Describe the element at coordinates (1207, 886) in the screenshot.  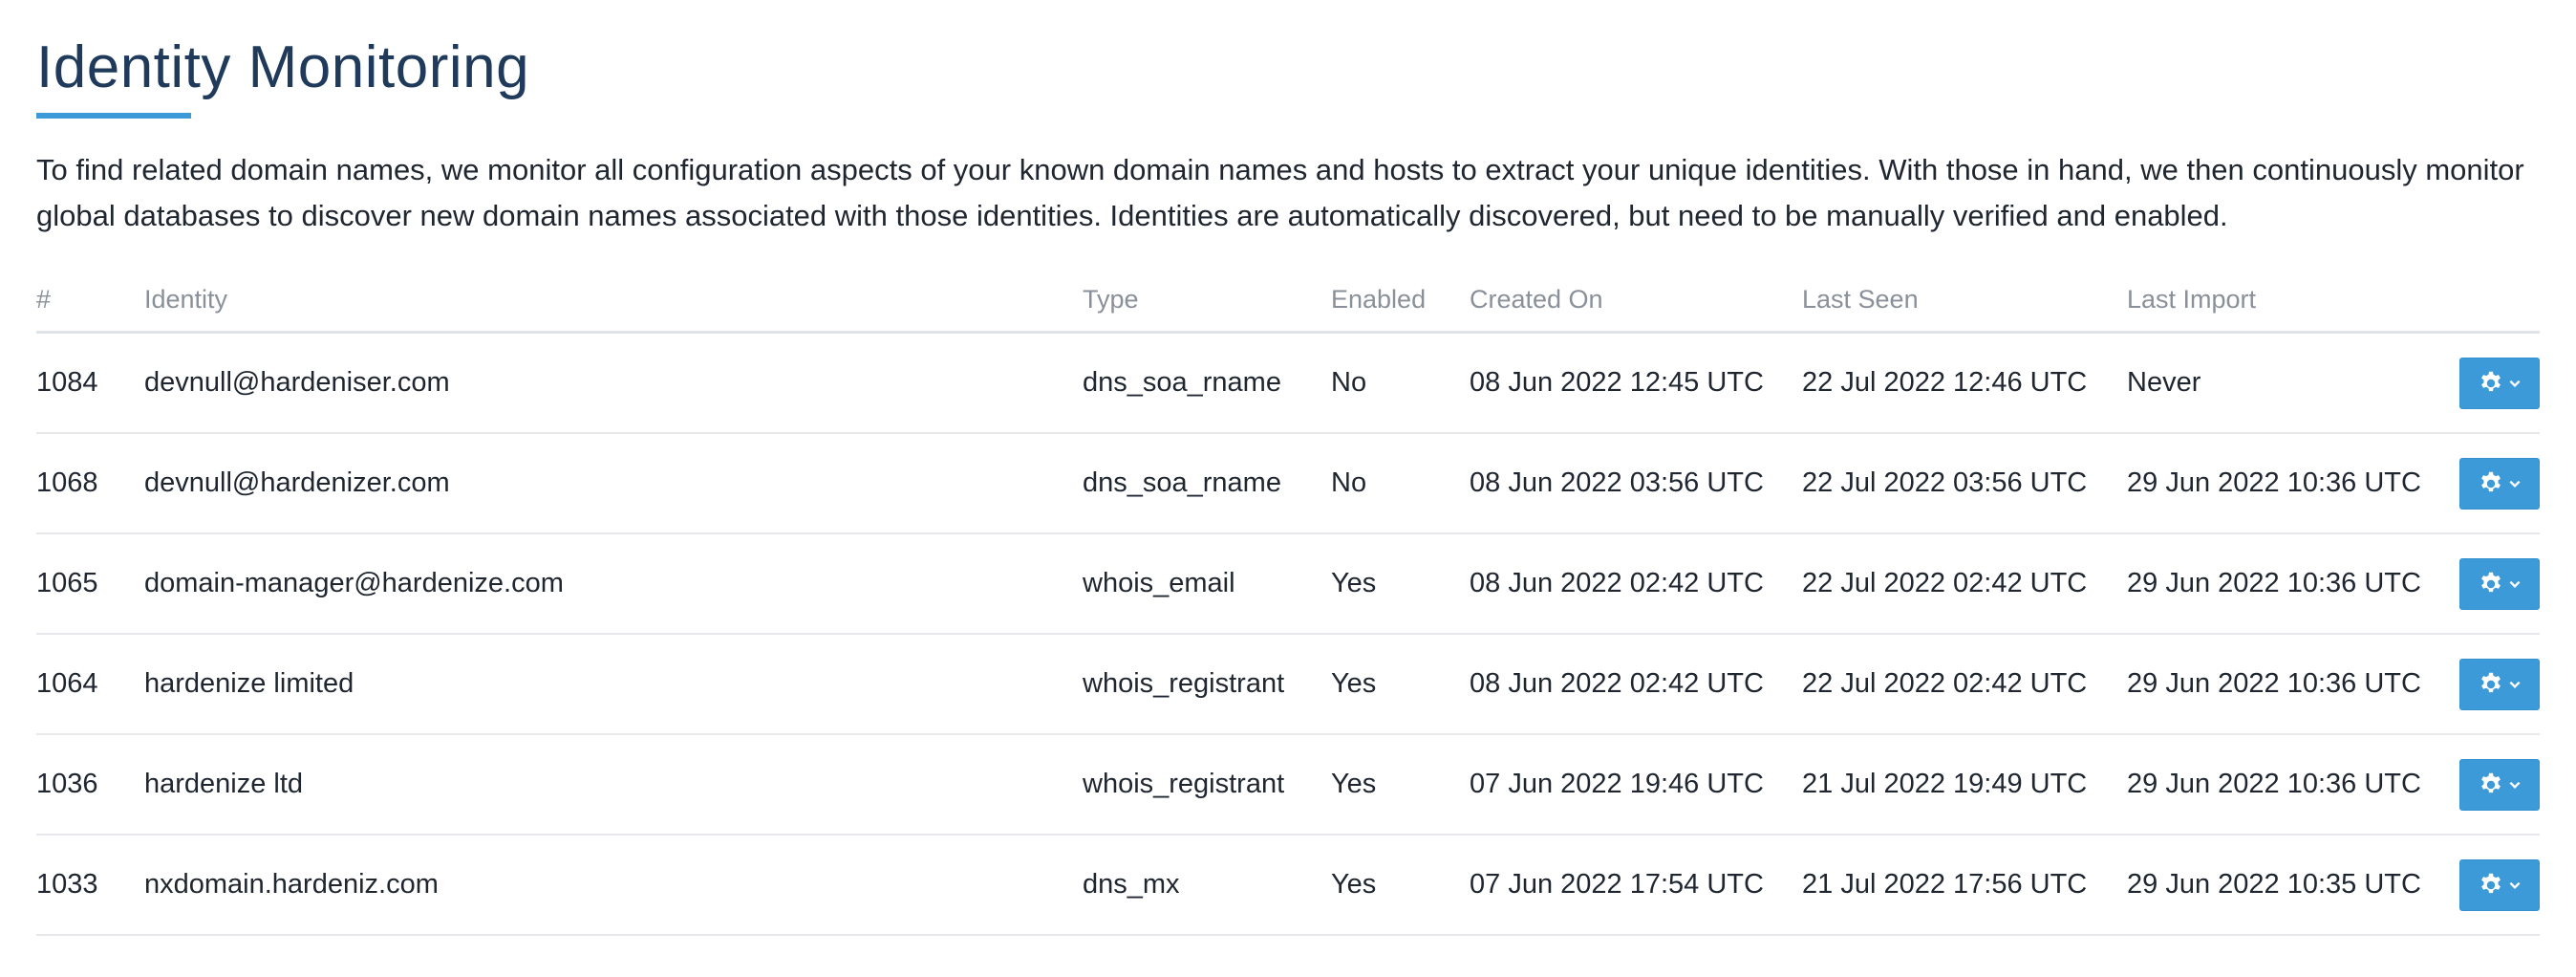
I see `cell-type: dns_mx` at that location.